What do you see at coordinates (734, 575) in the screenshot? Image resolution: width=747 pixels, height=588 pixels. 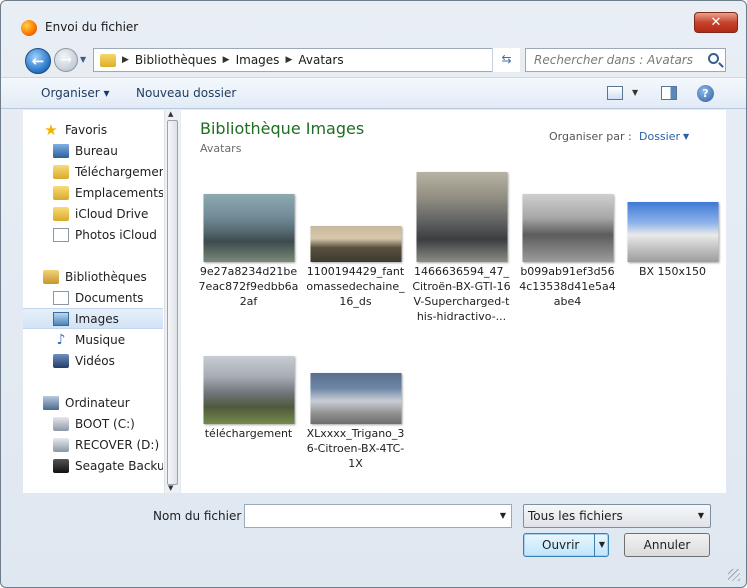 I see `resize-grip-icon` at bounding box center [734, 575].